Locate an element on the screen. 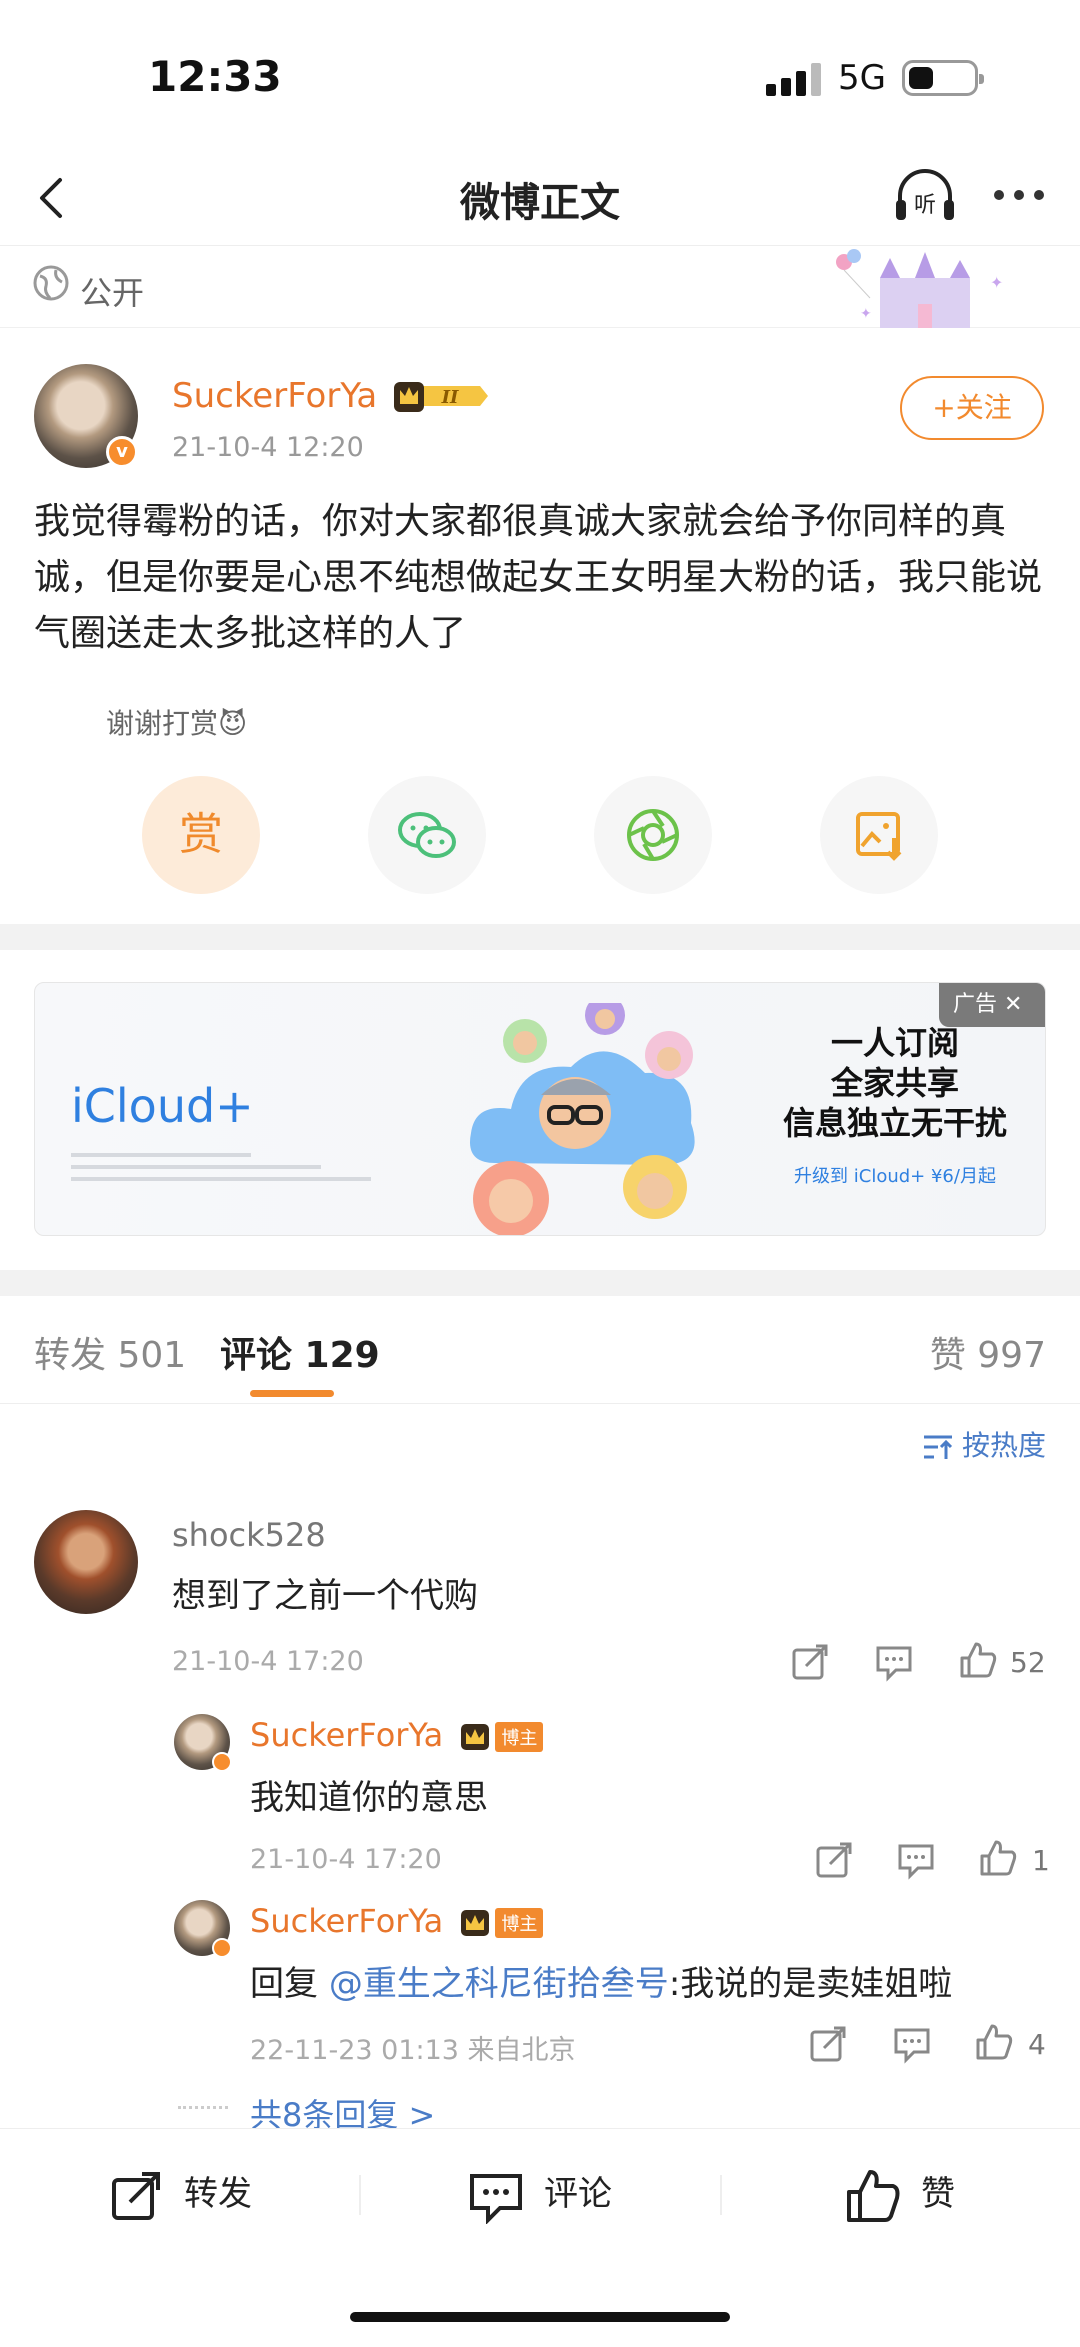 This screenshot has width=1080, height=2347. visibility-label: 公开 is located at coordinates (112, 293).